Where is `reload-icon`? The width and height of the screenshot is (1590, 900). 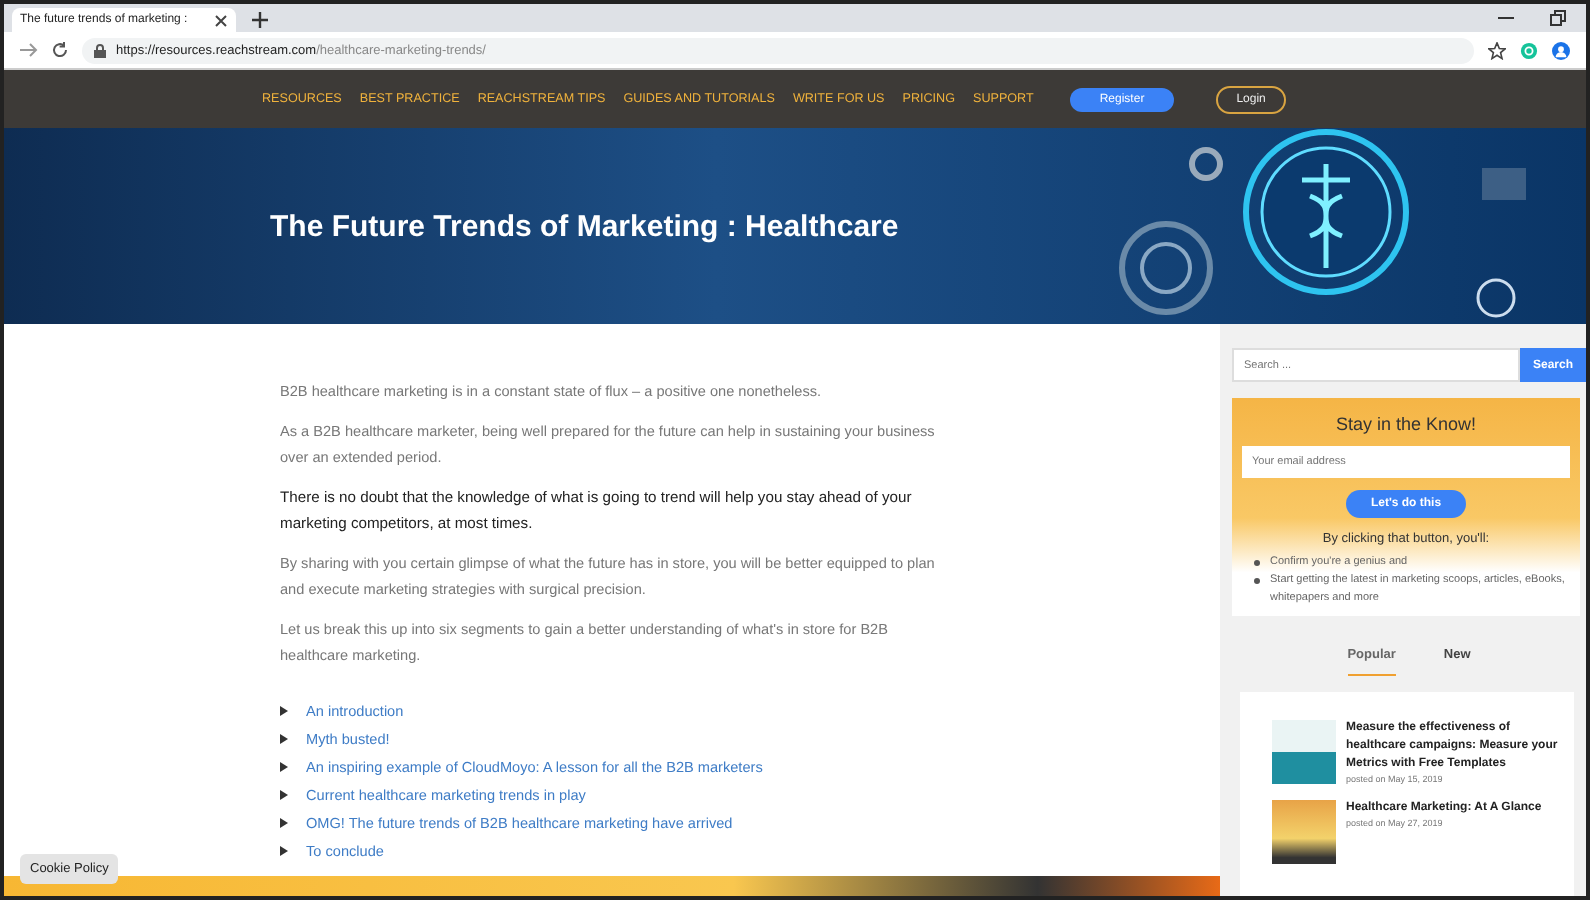
reload-icon is located at coordinates (60, 50).